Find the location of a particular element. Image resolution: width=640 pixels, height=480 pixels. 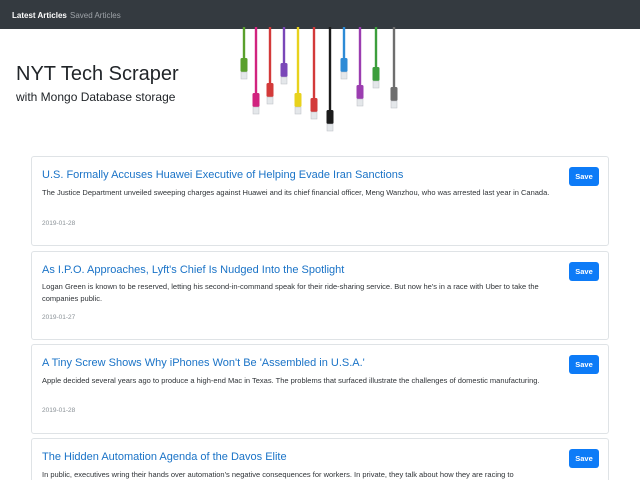

nav-latest-articles: Latest Articles is located at coordinates (39, 15).